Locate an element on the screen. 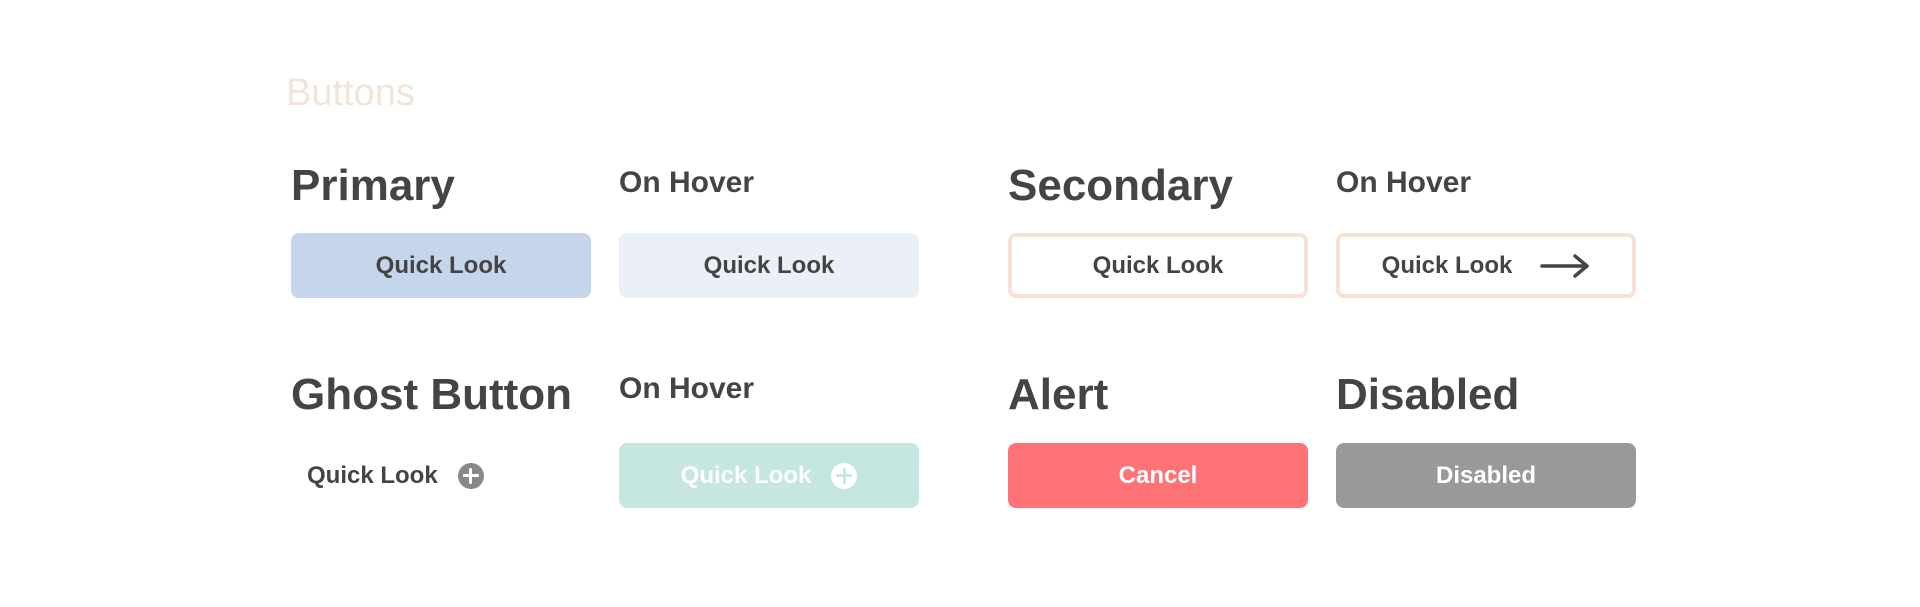 The height and width of the screenshot is (607, 1920). disabled-heading: Disabled is located at coordinates (1428, 394).